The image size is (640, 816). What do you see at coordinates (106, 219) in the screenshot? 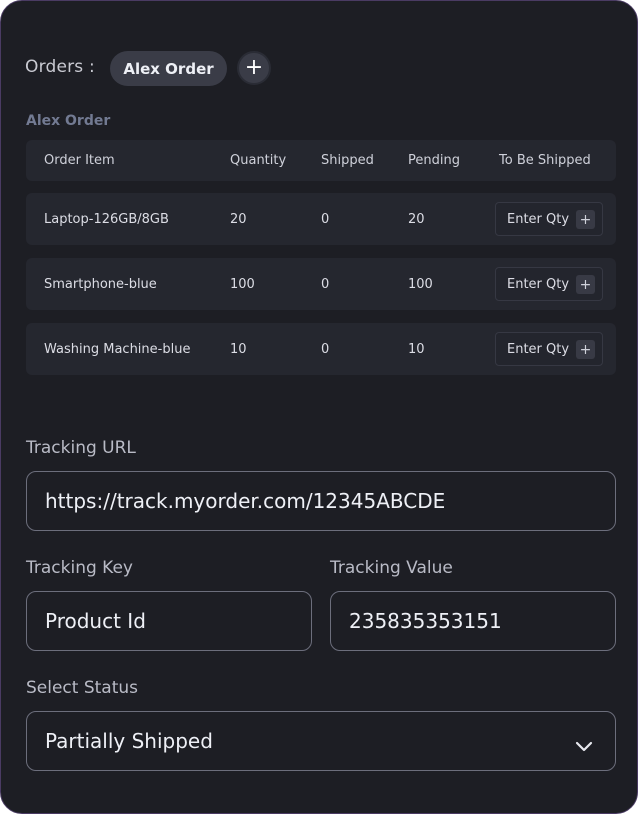
I see `item-name: Laptop-126GB/8GB` at bounding box center [106, 219].